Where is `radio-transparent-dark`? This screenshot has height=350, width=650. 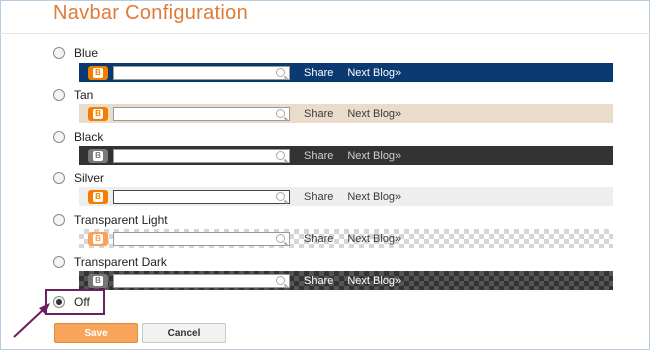 radio-transparent-dark is located at coordinates (59, 262).